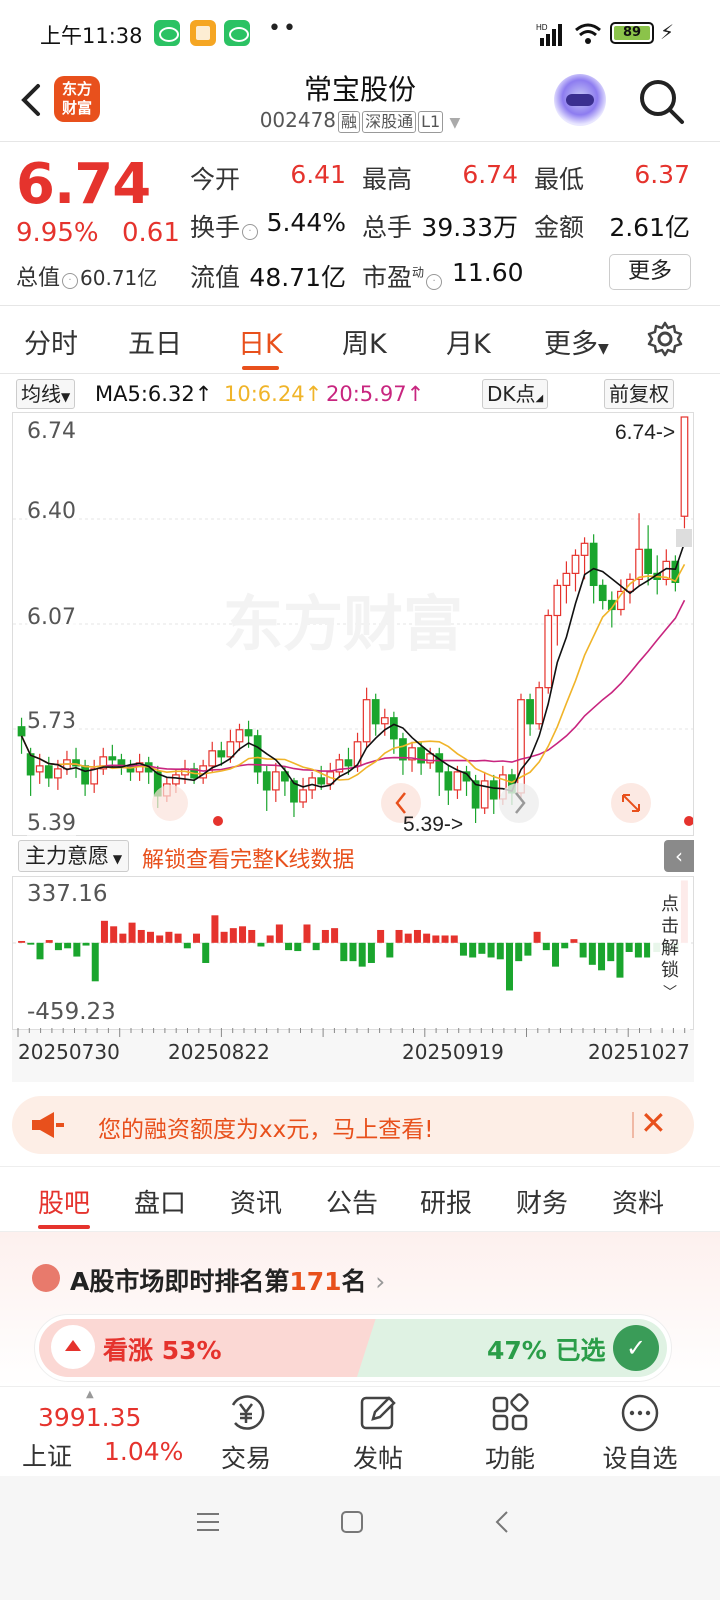 This screenshot has width=720, height=1600. I want to click on dk-label: DK点, so click(511, 394).